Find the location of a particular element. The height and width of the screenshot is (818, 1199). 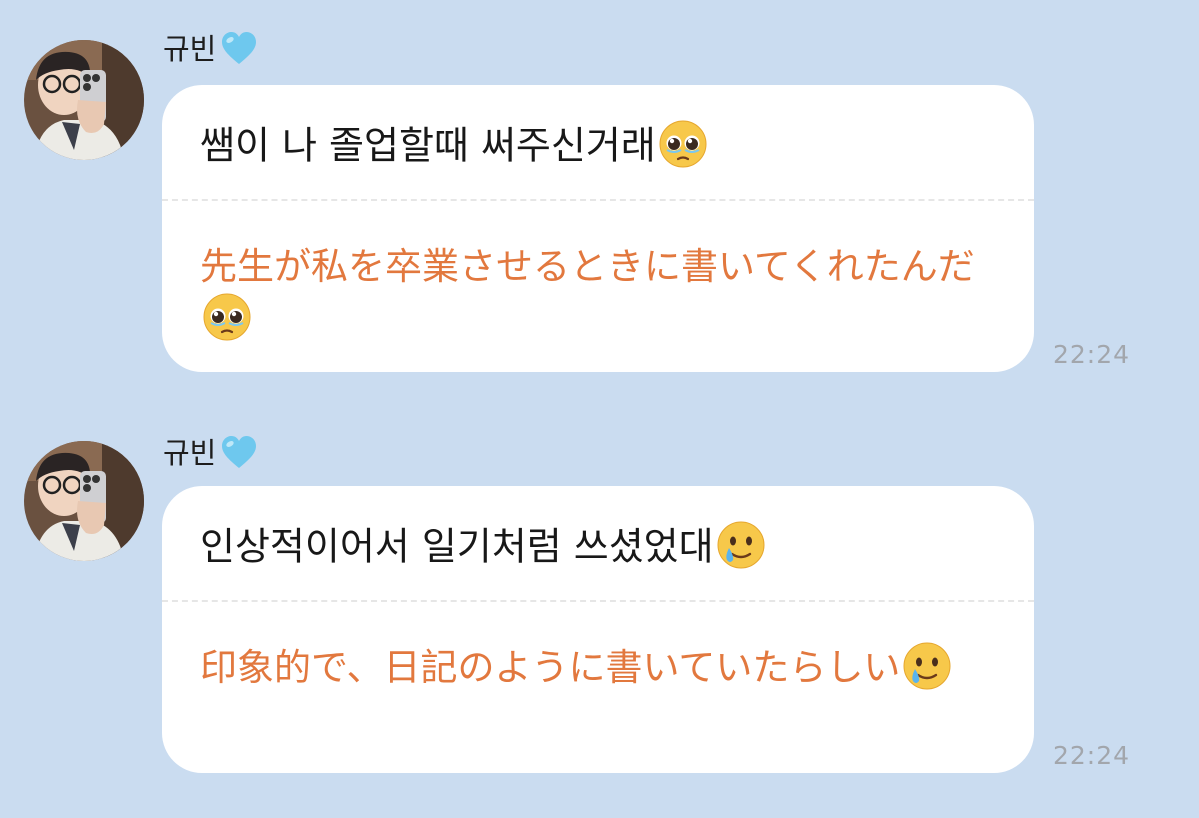

message-text: 인상적이어서 일기처럼 쓰셨었대 is located at coordinates (483, 547).